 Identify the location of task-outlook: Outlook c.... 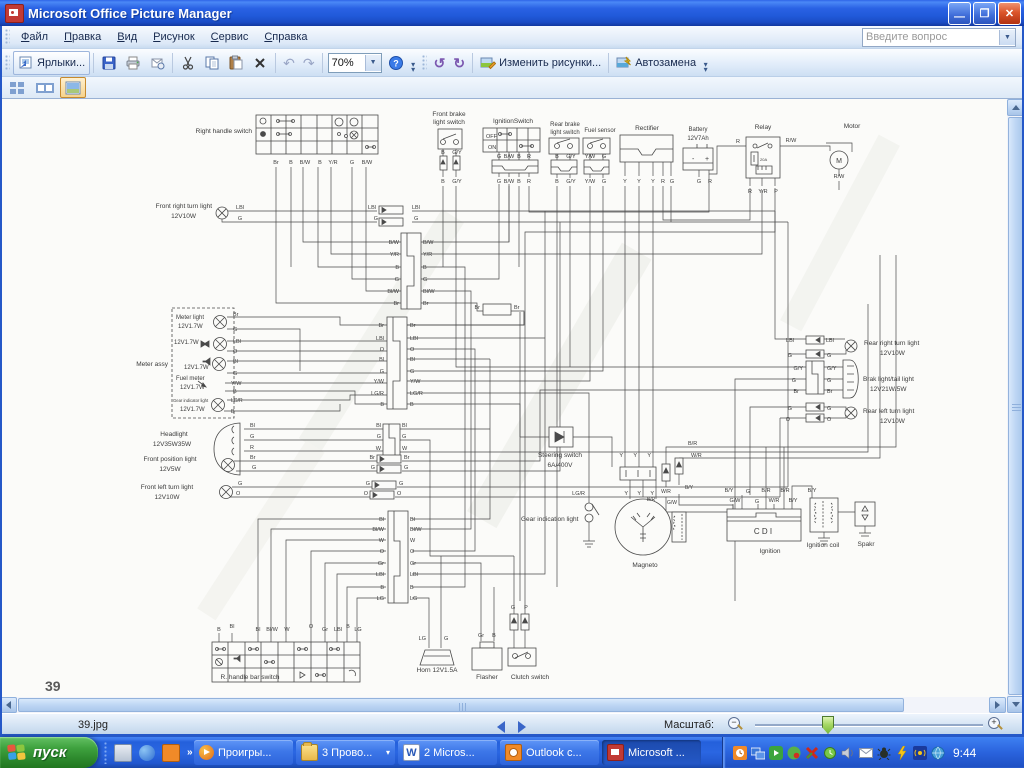
(549, 752).